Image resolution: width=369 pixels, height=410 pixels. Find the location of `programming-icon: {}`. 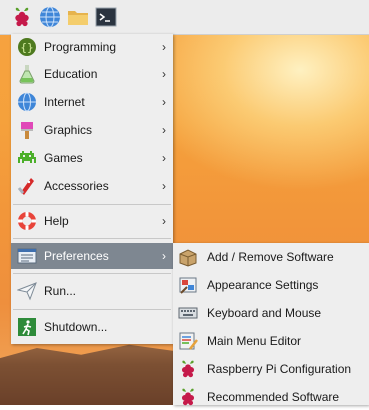

programming-icon: {} is located at coordinates (27, 47).